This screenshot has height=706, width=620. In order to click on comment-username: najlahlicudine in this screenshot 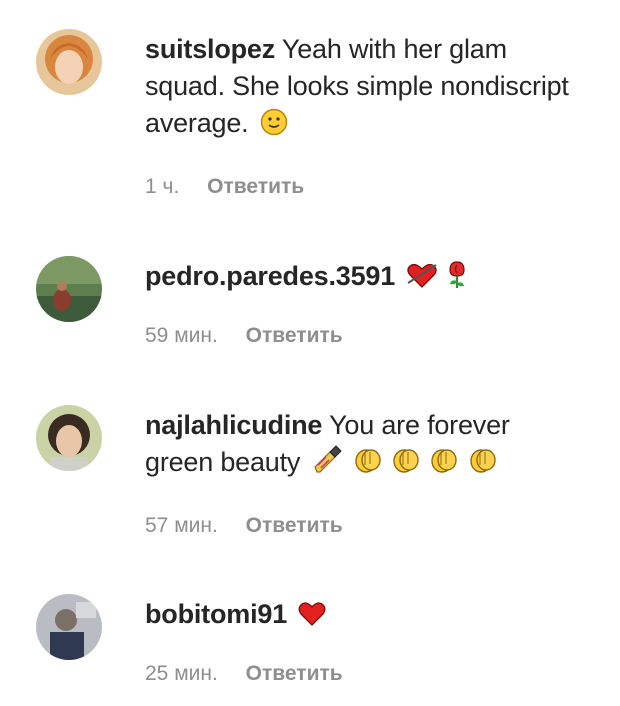, I will do `click(233, 425)`.